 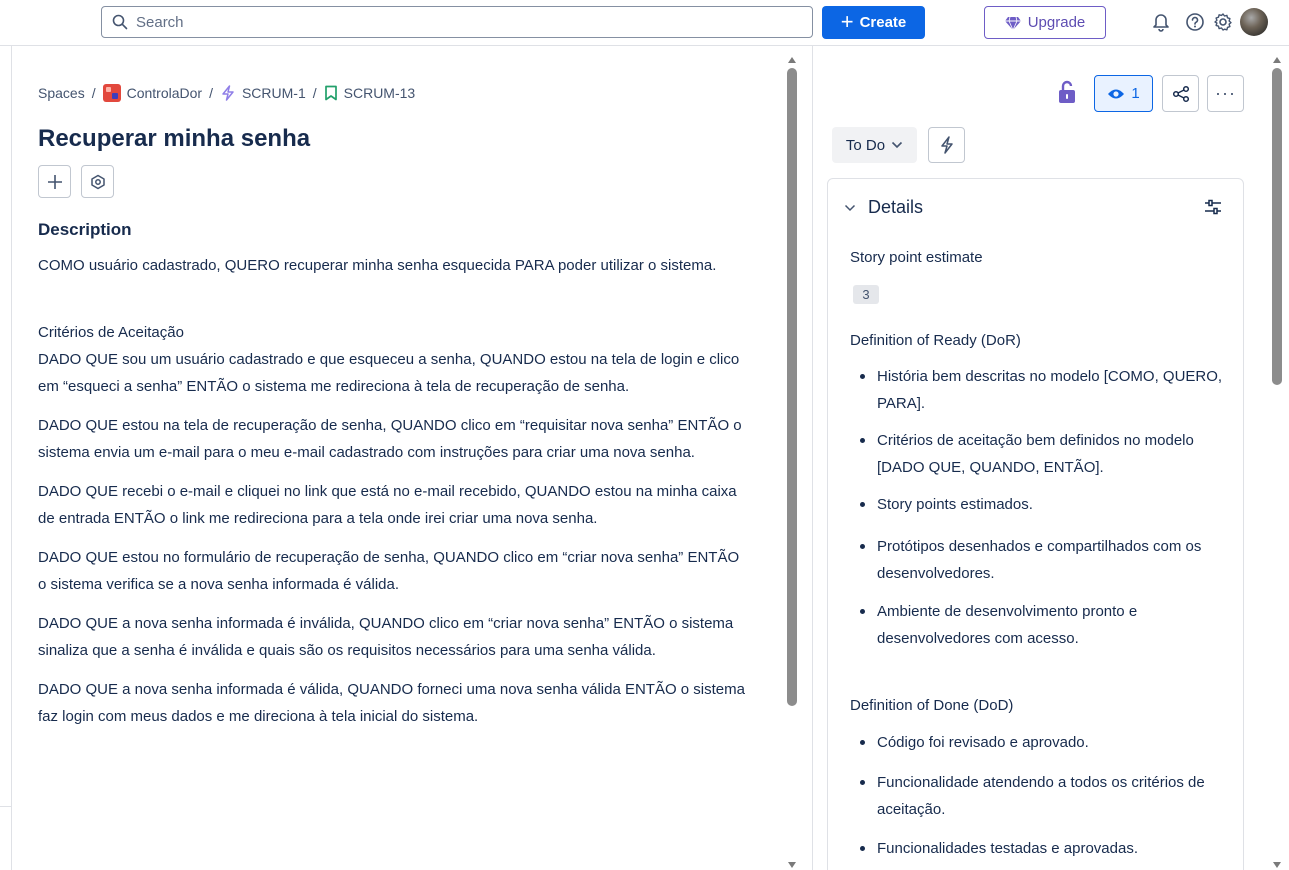 I want to click on details-title: Details, so click(x=896, y=207).